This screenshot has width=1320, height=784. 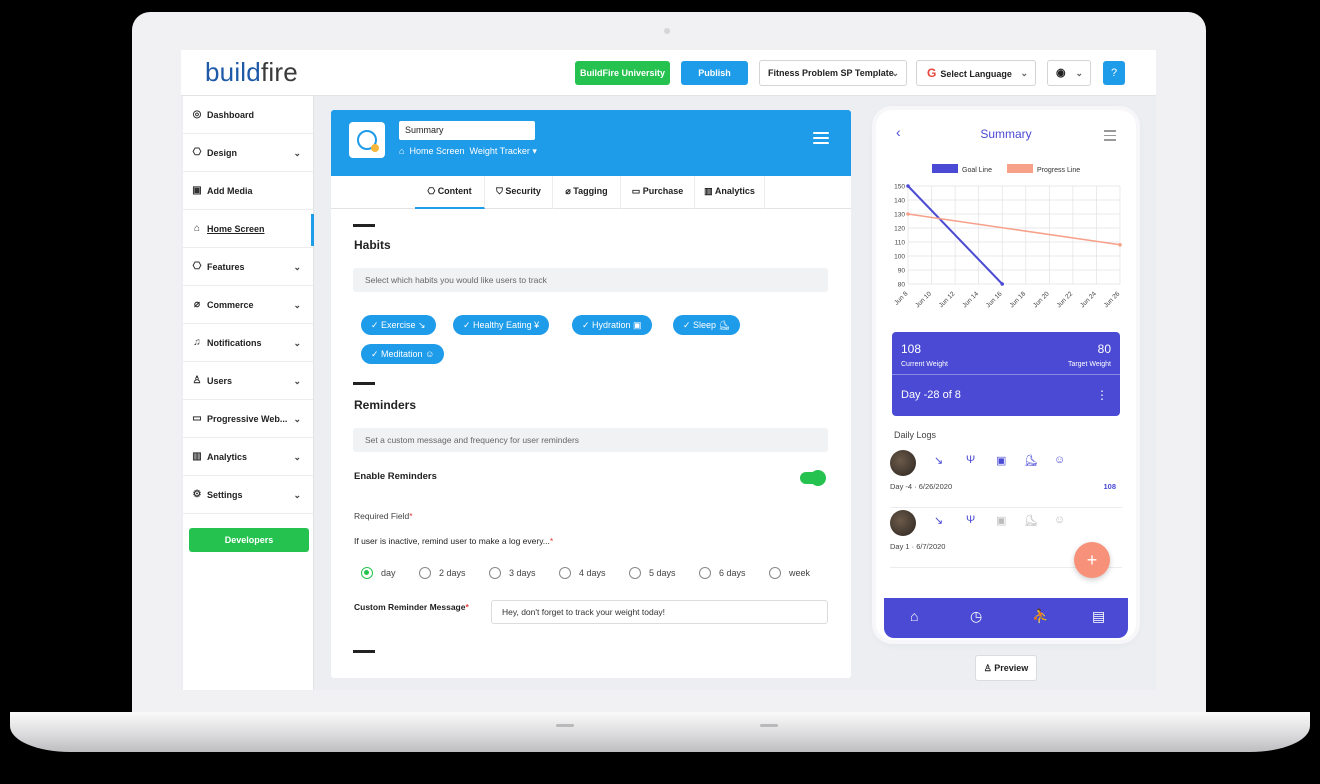 What do you see at coordinates (1109, 486) in the screenshot?
I see `log-weight: 108` at bounding box center [1109, 486].